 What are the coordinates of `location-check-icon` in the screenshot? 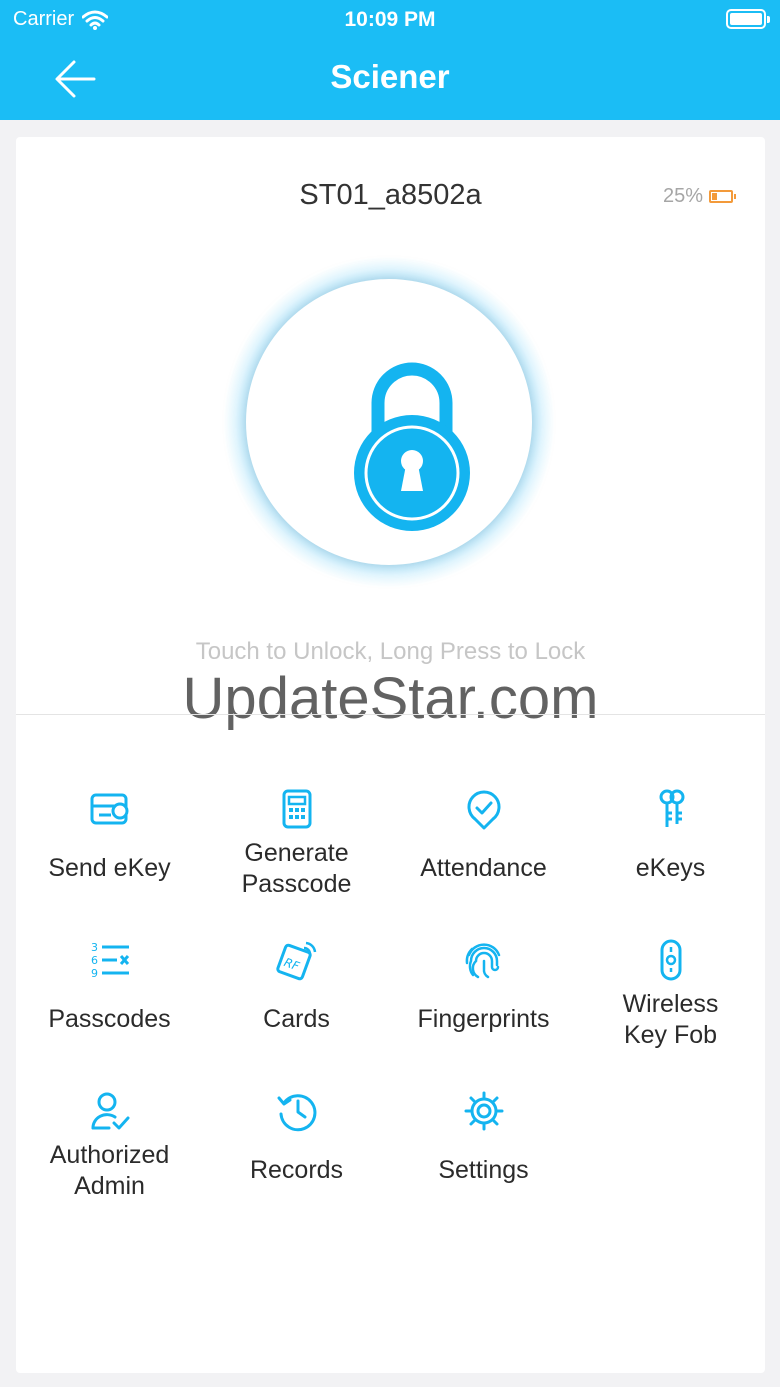 It's located at (484, 810).